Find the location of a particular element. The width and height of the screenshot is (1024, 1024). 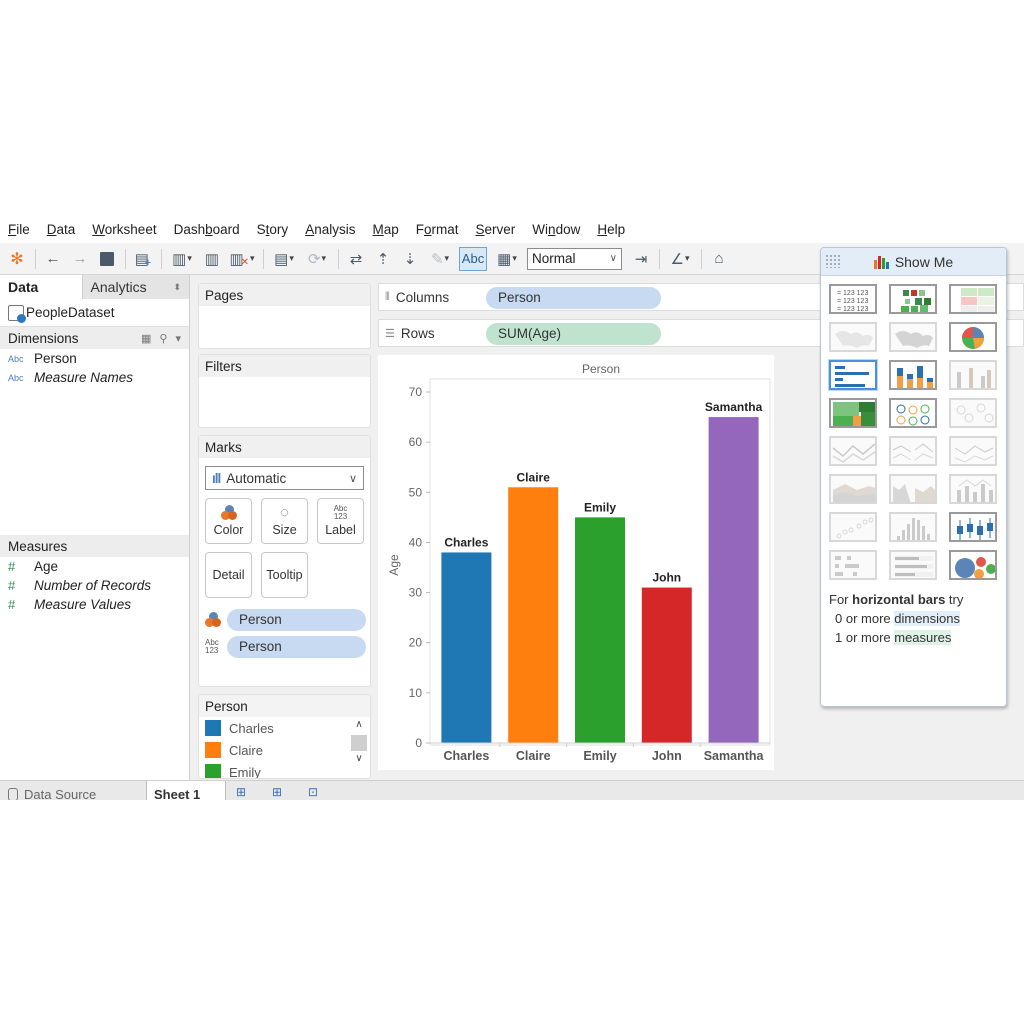

show-me-packed-bubbles is located at coordinates (973, 565).